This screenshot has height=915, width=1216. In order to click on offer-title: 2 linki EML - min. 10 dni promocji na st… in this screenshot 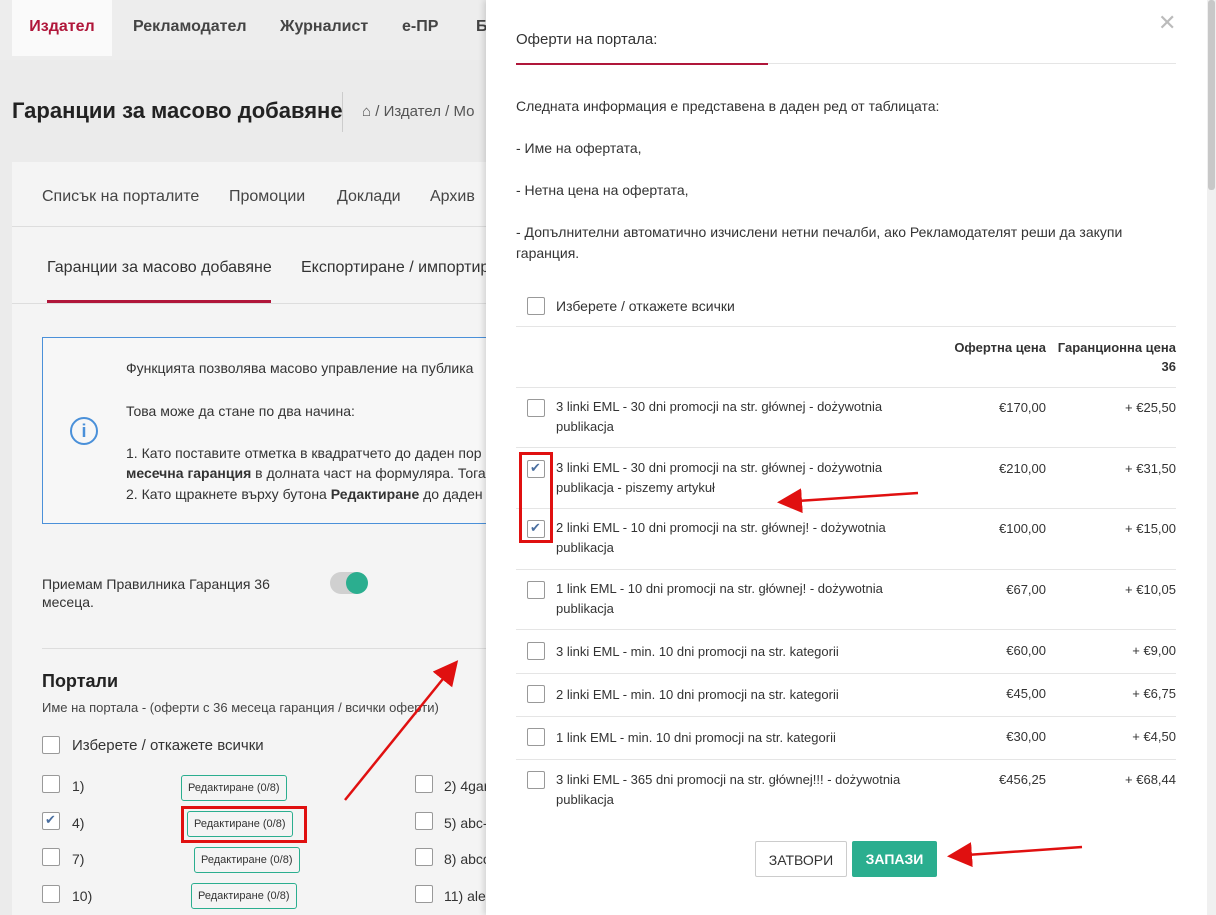, I will do `click(697, 694)`.